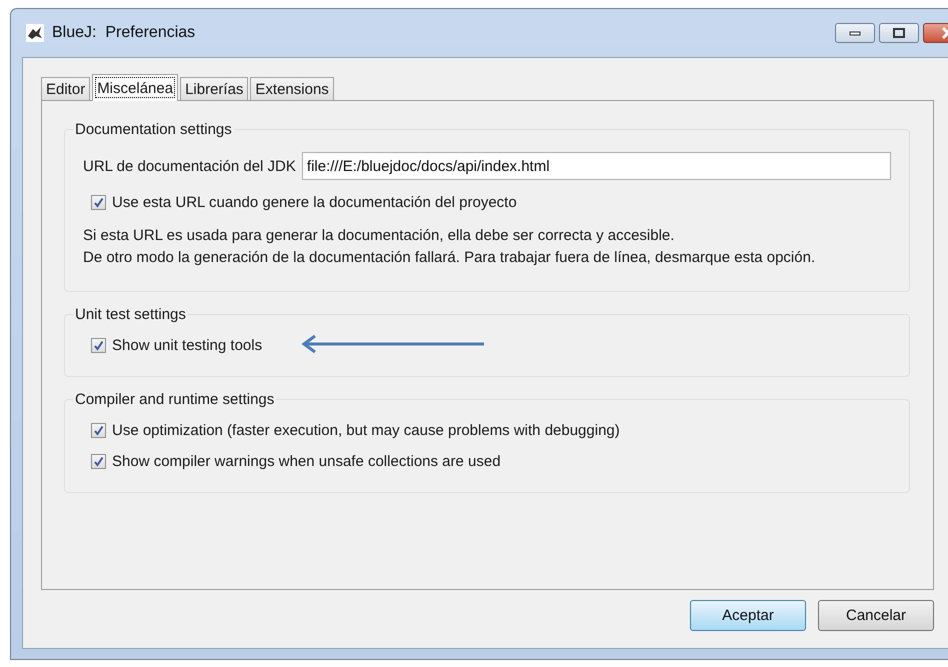 The height and width of the screenshot is (667, 948). Describe the element at coordinates (596, 166) in the screenshot. I see `url-field: file:///E:/bluejdoc/docs/api/index.html` at that location.